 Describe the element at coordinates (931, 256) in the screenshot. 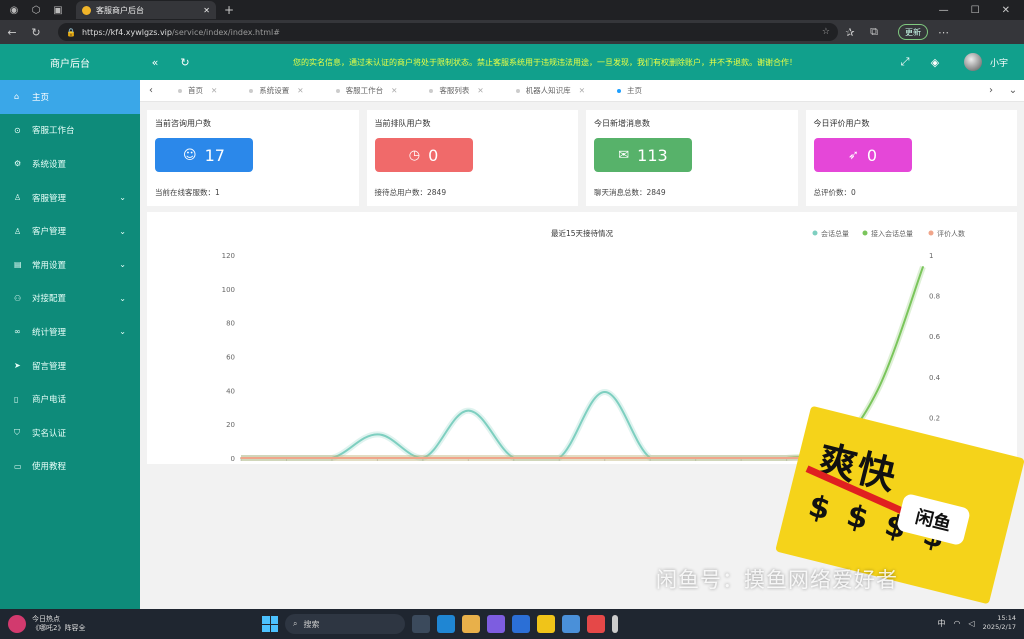

I see `y-right-tick-5: 1` at that location.